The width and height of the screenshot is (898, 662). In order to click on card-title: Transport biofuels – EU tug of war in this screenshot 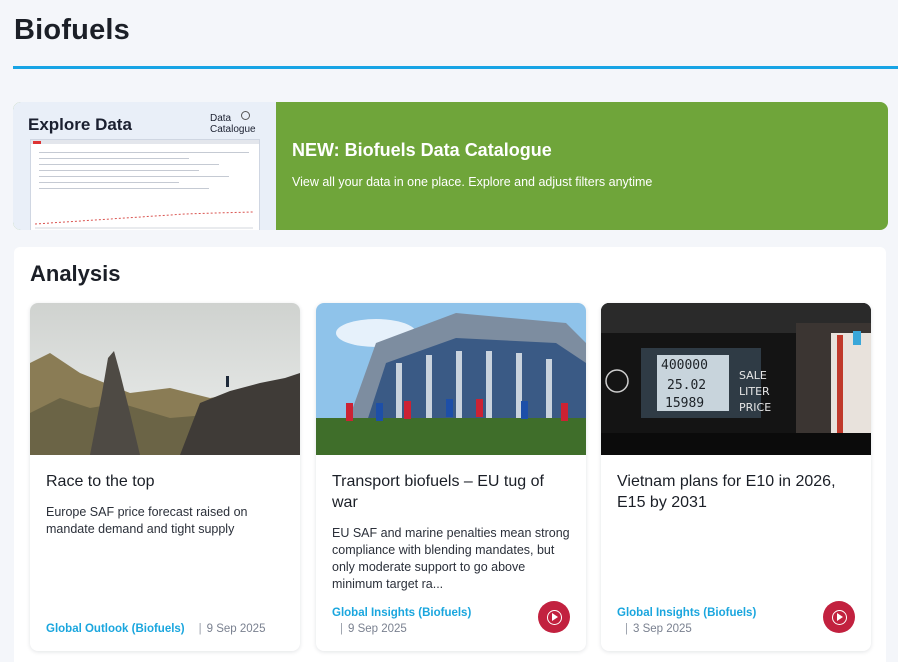, I will do `click(451, 492)`.